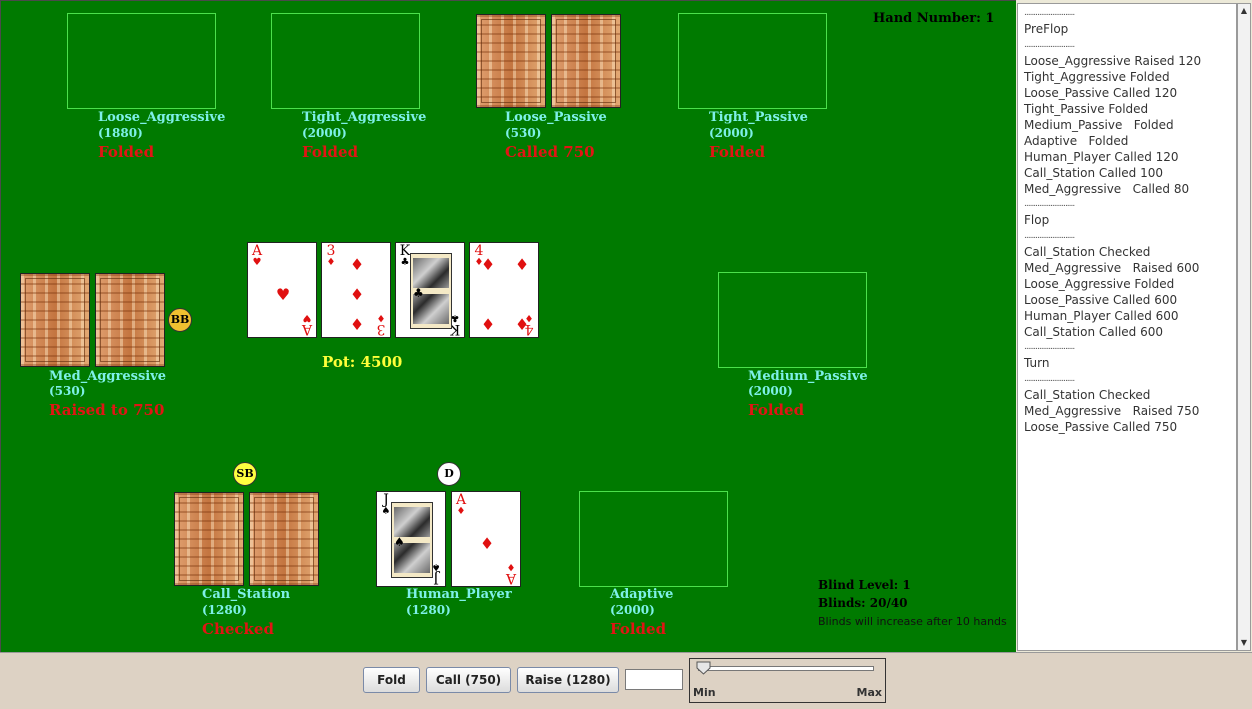 This screenshot has width=1252, height=709. I want to click on player-action: Raised to 750, so click(107, 410).